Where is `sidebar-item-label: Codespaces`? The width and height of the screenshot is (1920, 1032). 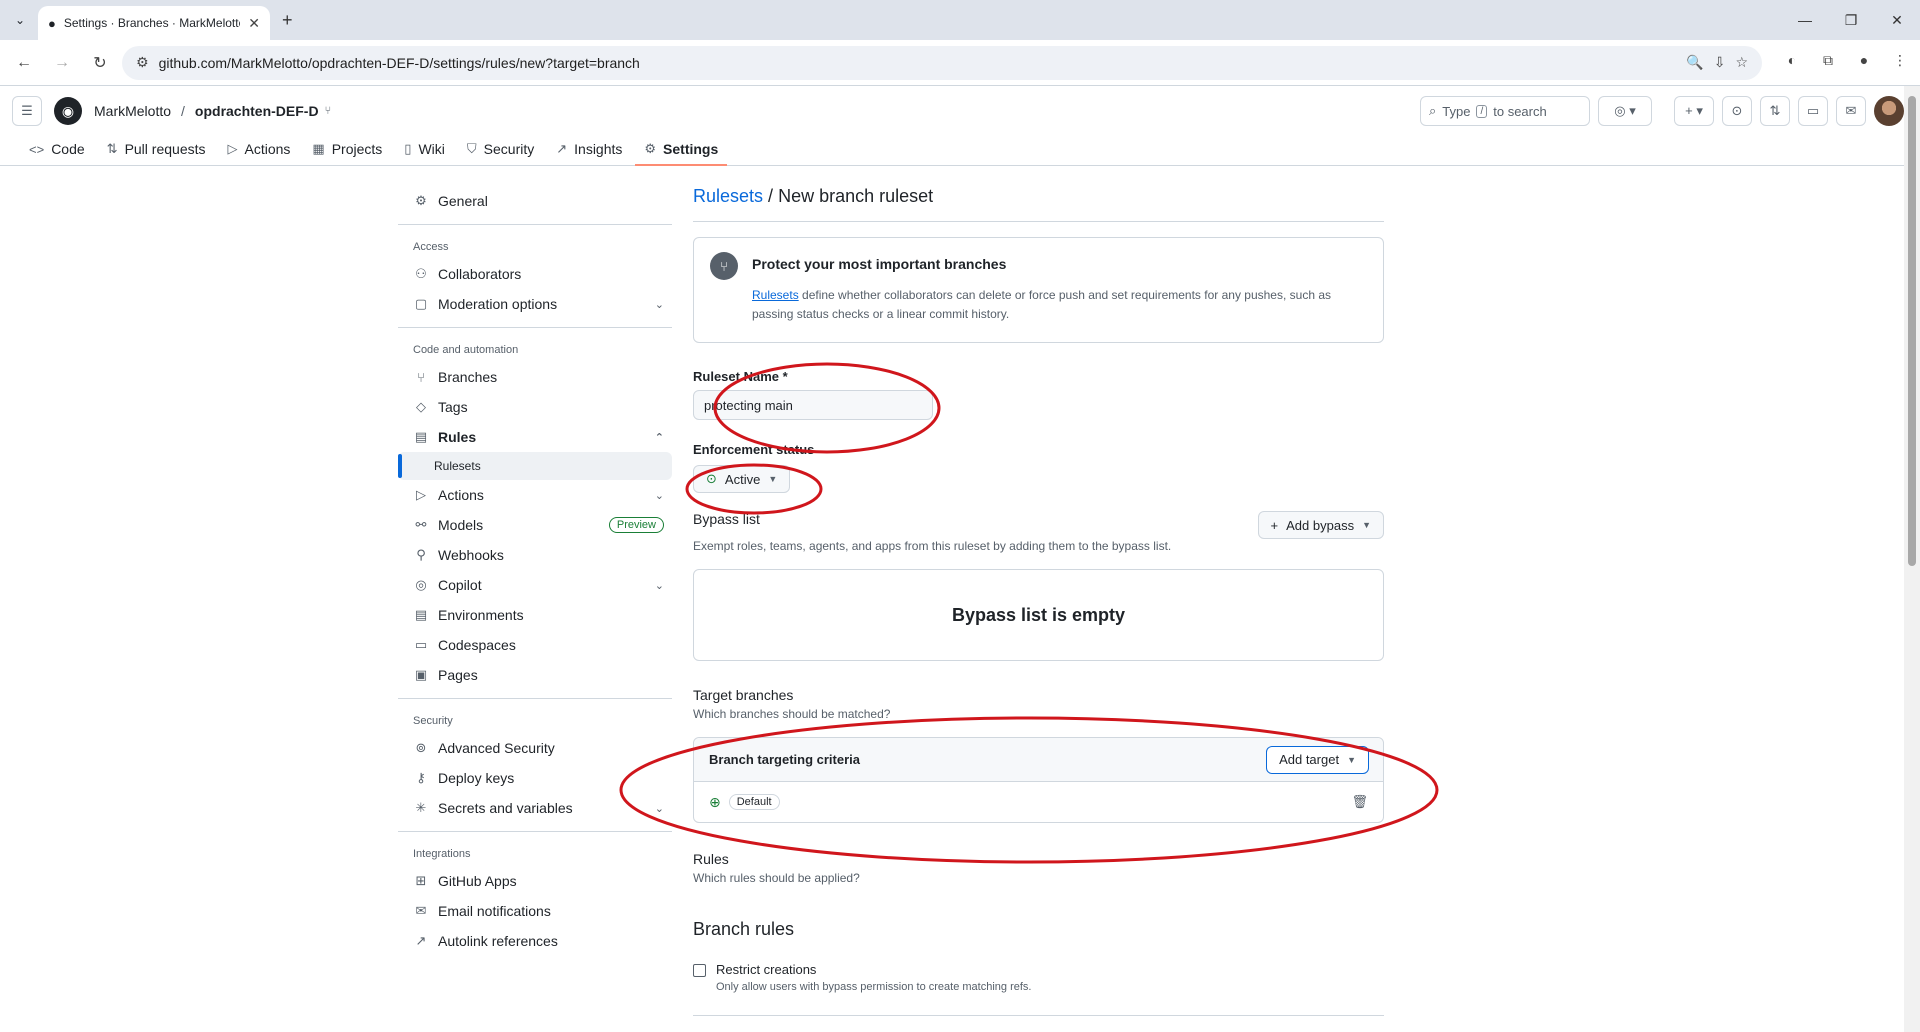
sidebar-item-label: Codespaces is located at coordinates (477, 645).